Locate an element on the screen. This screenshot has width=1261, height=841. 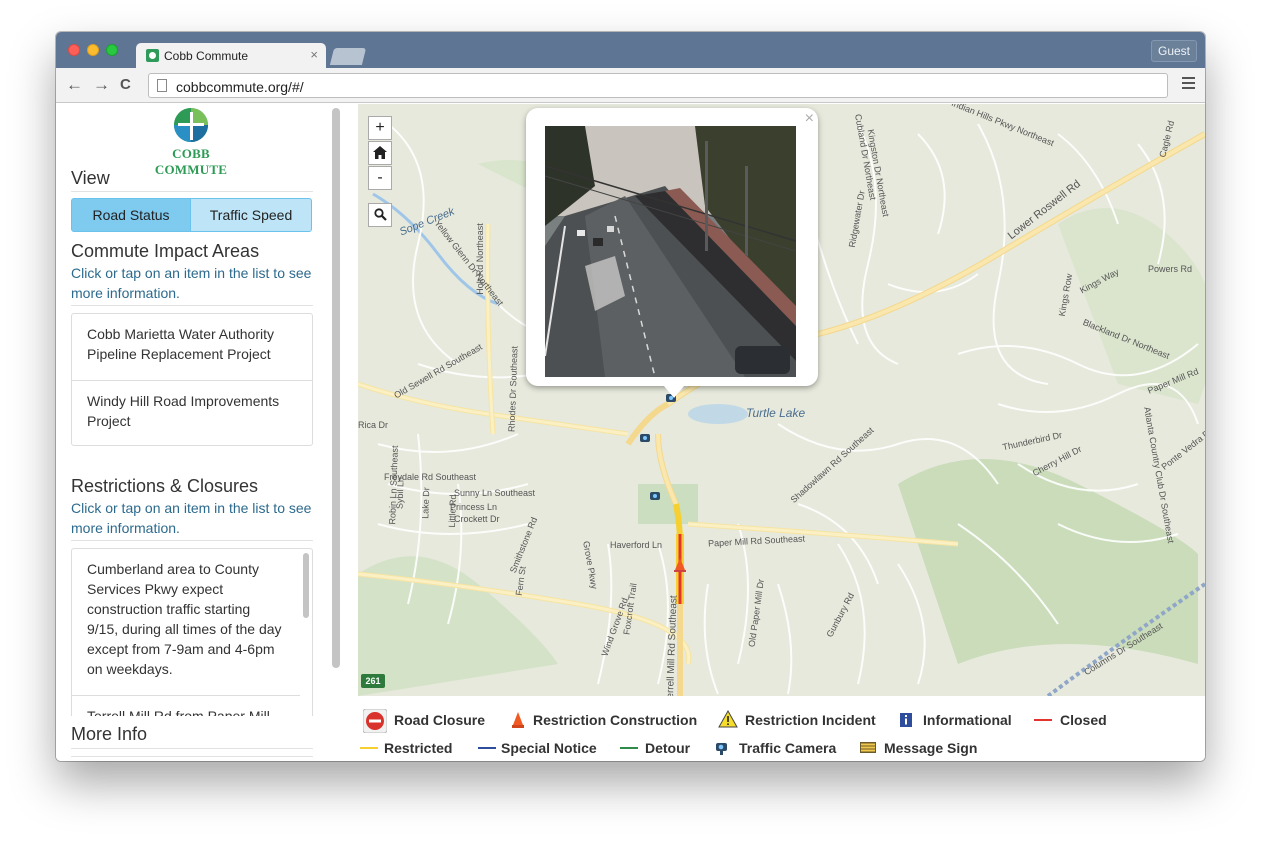
tab-title: Cobb Commute is located at coordinates (206, 56).